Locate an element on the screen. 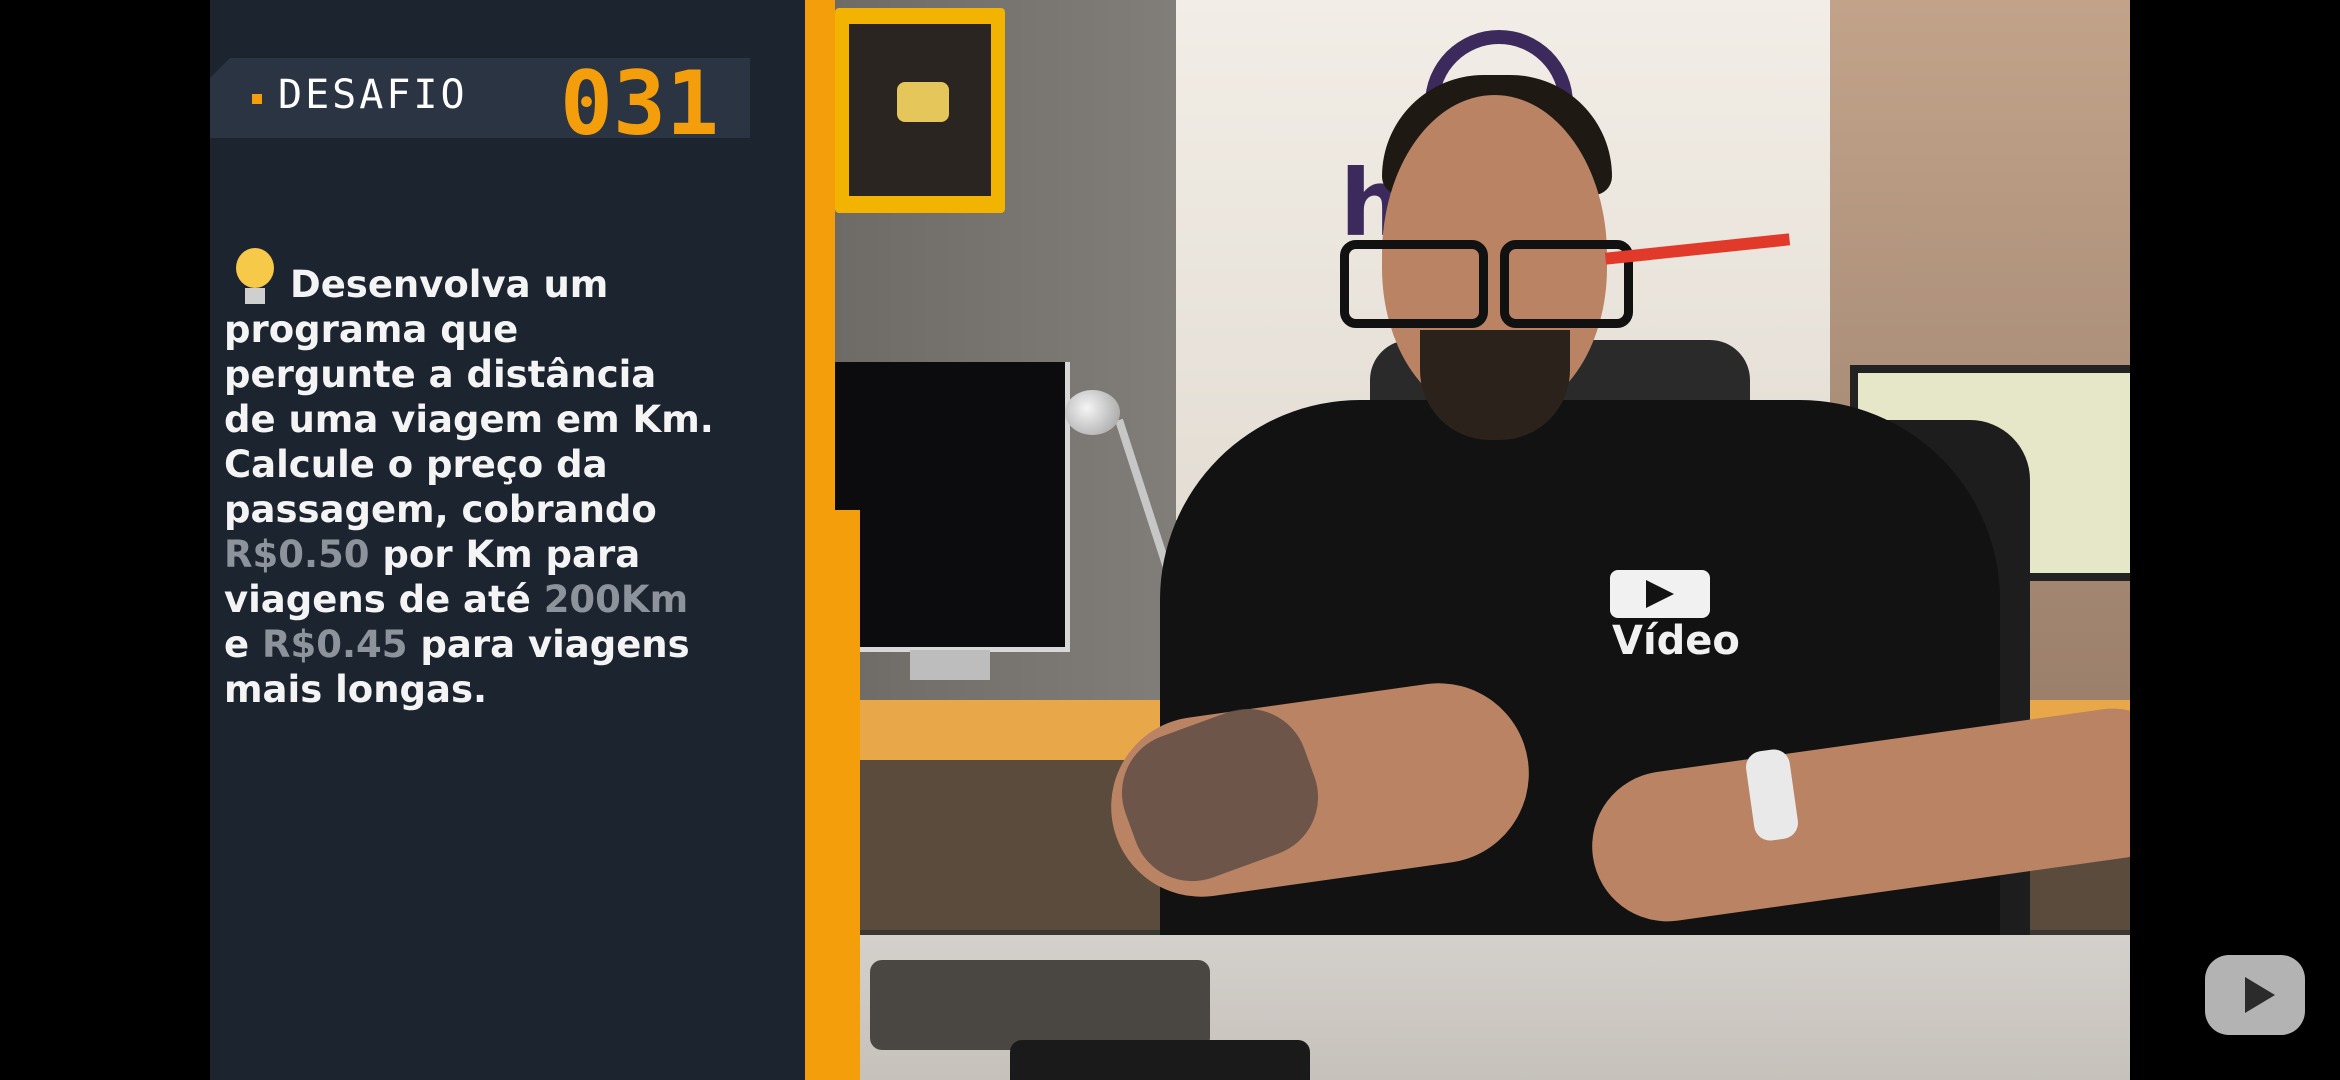 This screenshot has height=1080, width=2340. desk-lamp is located at coordinates (1092, 412).